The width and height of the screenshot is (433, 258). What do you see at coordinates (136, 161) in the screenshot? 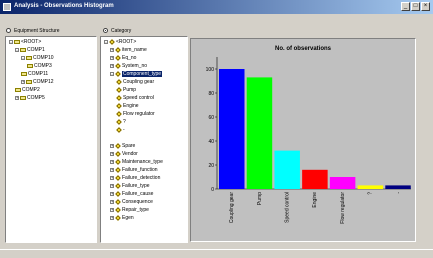
I see `category-tree-node: + Maintenance_type` at bounding box center [136, 161].